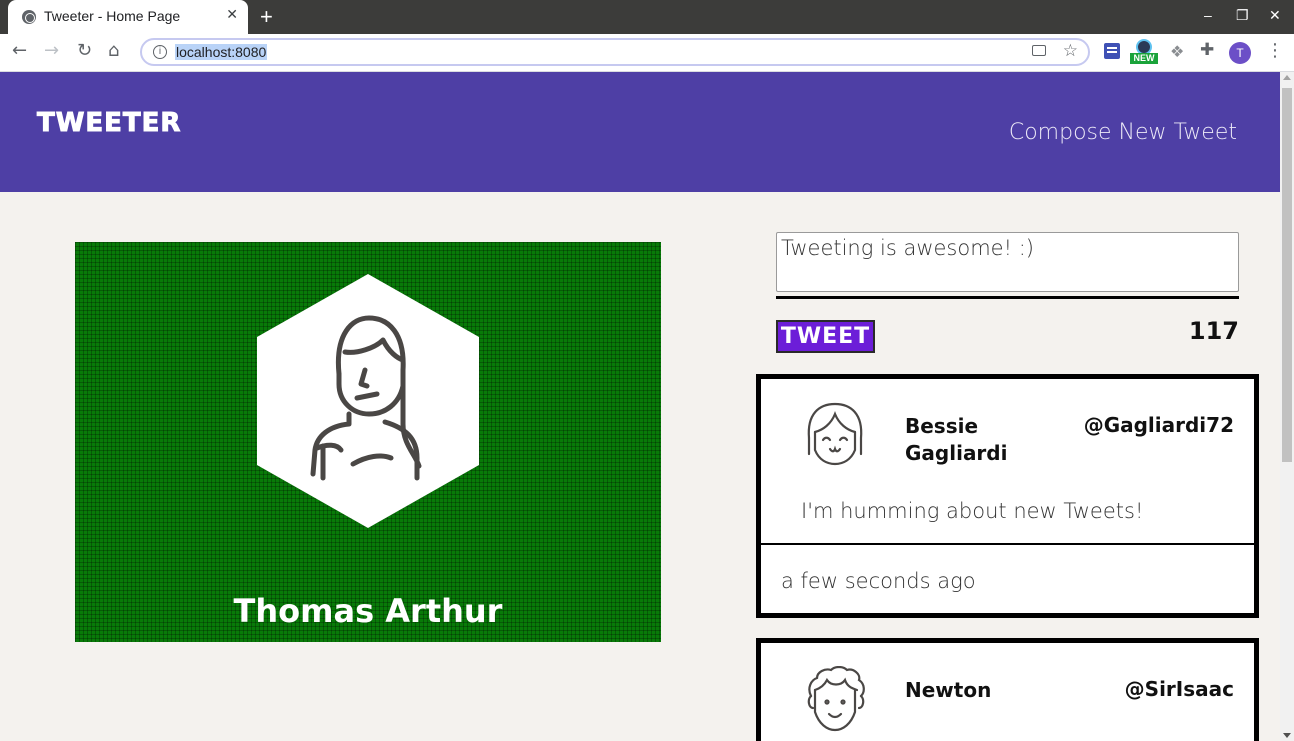 This screenshot has height=741, width=1294. What do you see at coordinates (1287, 77) in the screenshot?
I see `scroll-up-arrow-icon` at bounding box center [1287, 77].